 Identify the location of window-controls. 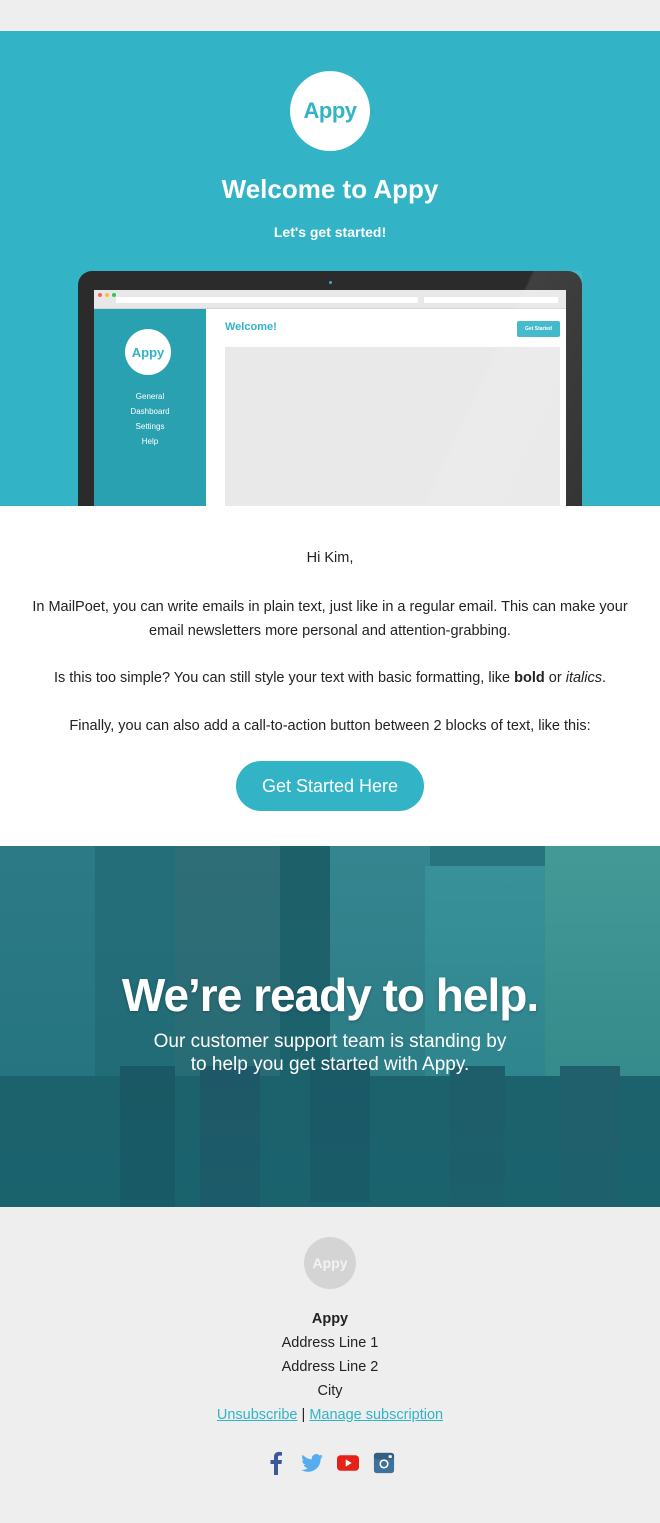
(107, 295).